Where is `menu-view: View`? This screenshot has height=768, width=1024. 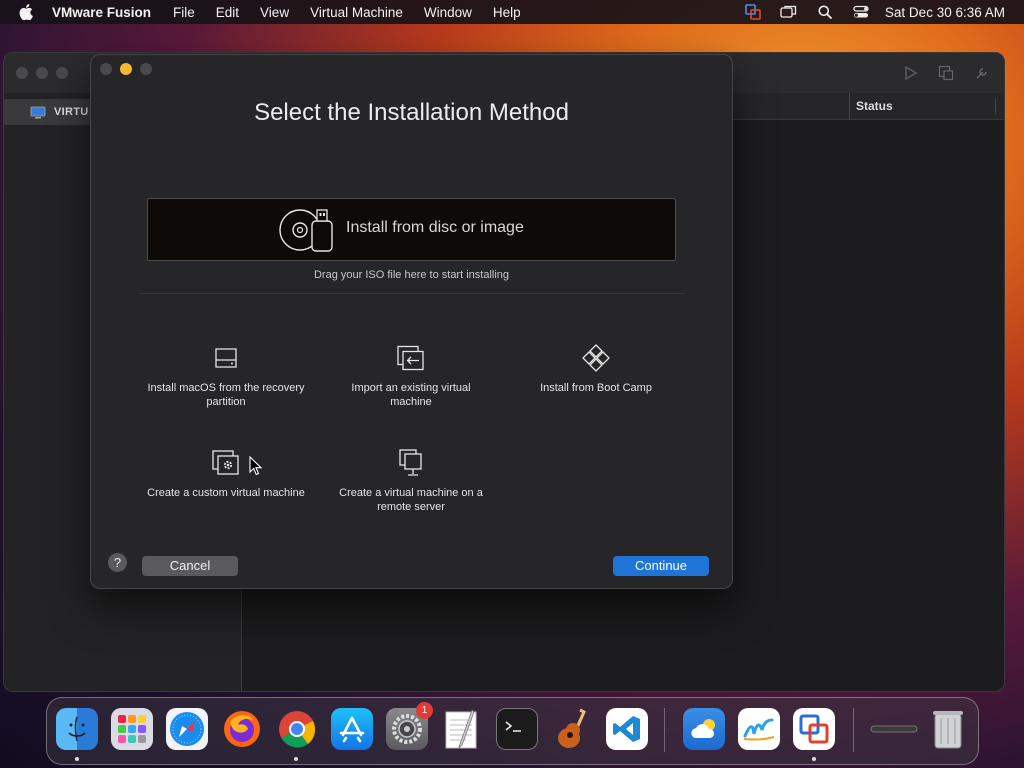
menu-view: View is located at coordinates (274, 12).